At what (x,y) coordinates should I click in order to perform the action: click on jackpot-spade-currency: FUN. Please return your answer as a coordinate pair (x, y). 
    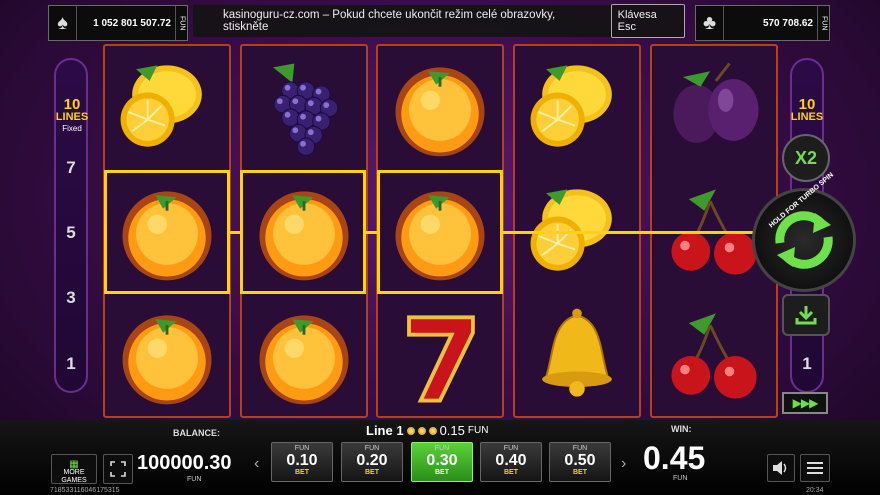
    Looking at the image, I should click on (181, 23).